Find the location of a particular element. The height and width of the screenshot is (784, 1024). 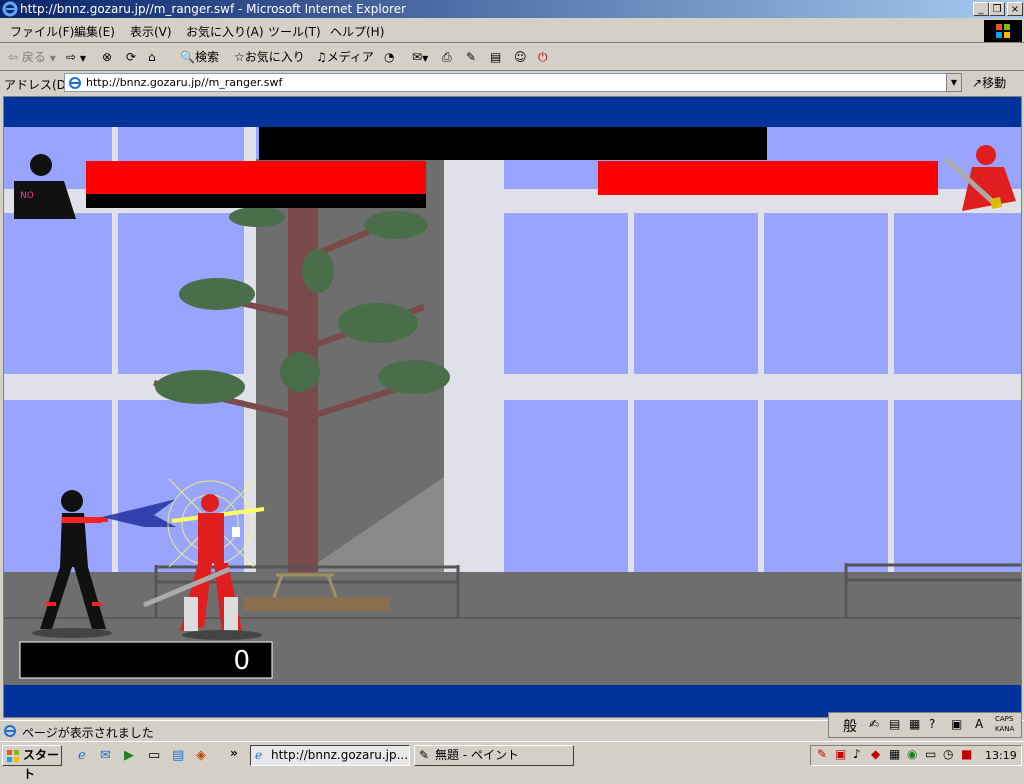

print-icon: ⎙ is located at coordinates (447, 57).